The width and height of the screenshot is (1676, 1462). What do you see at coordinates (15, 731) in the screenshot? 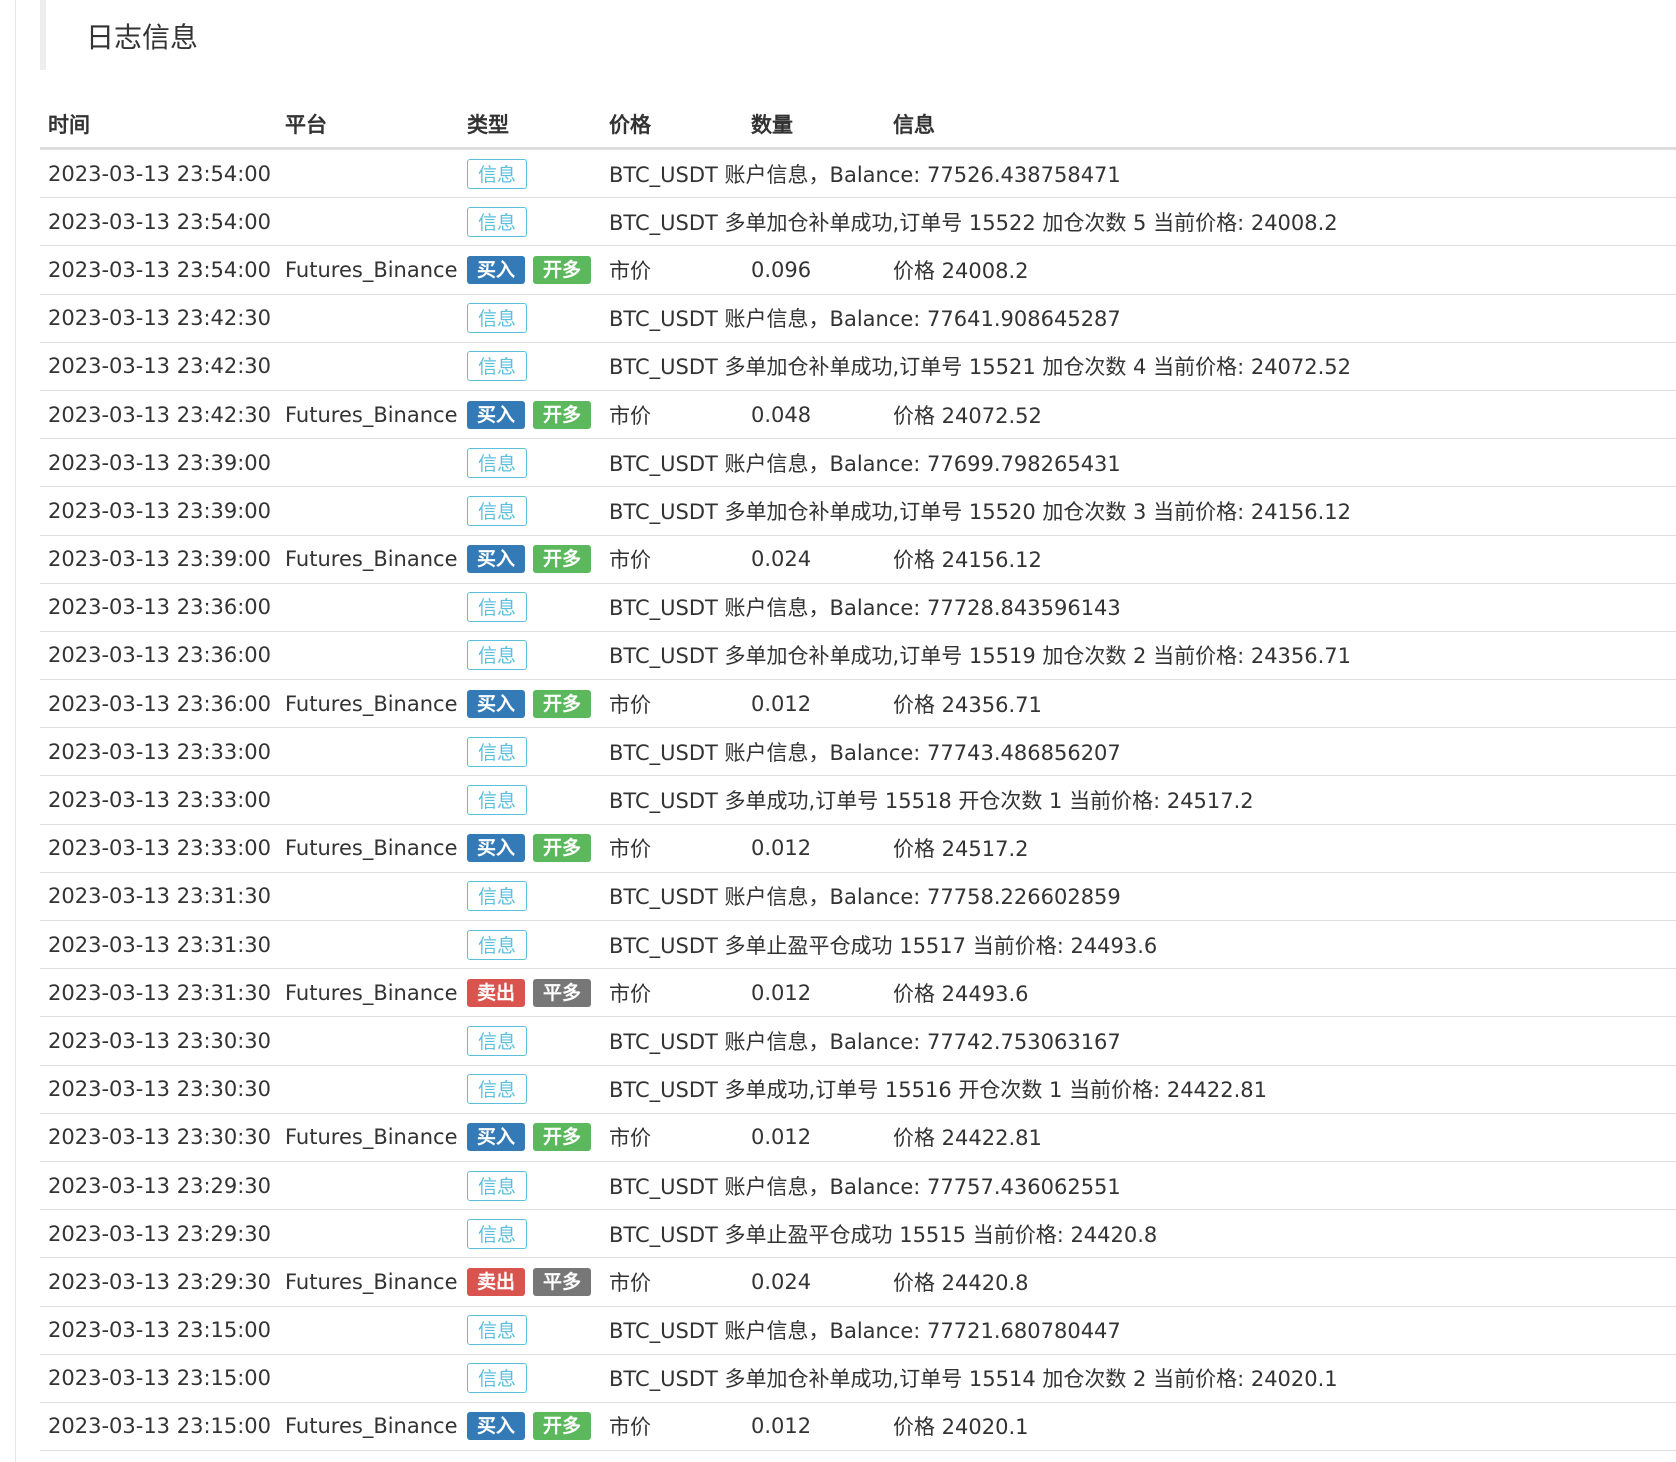
I see `left-divider` at bounding box center [15, 731].